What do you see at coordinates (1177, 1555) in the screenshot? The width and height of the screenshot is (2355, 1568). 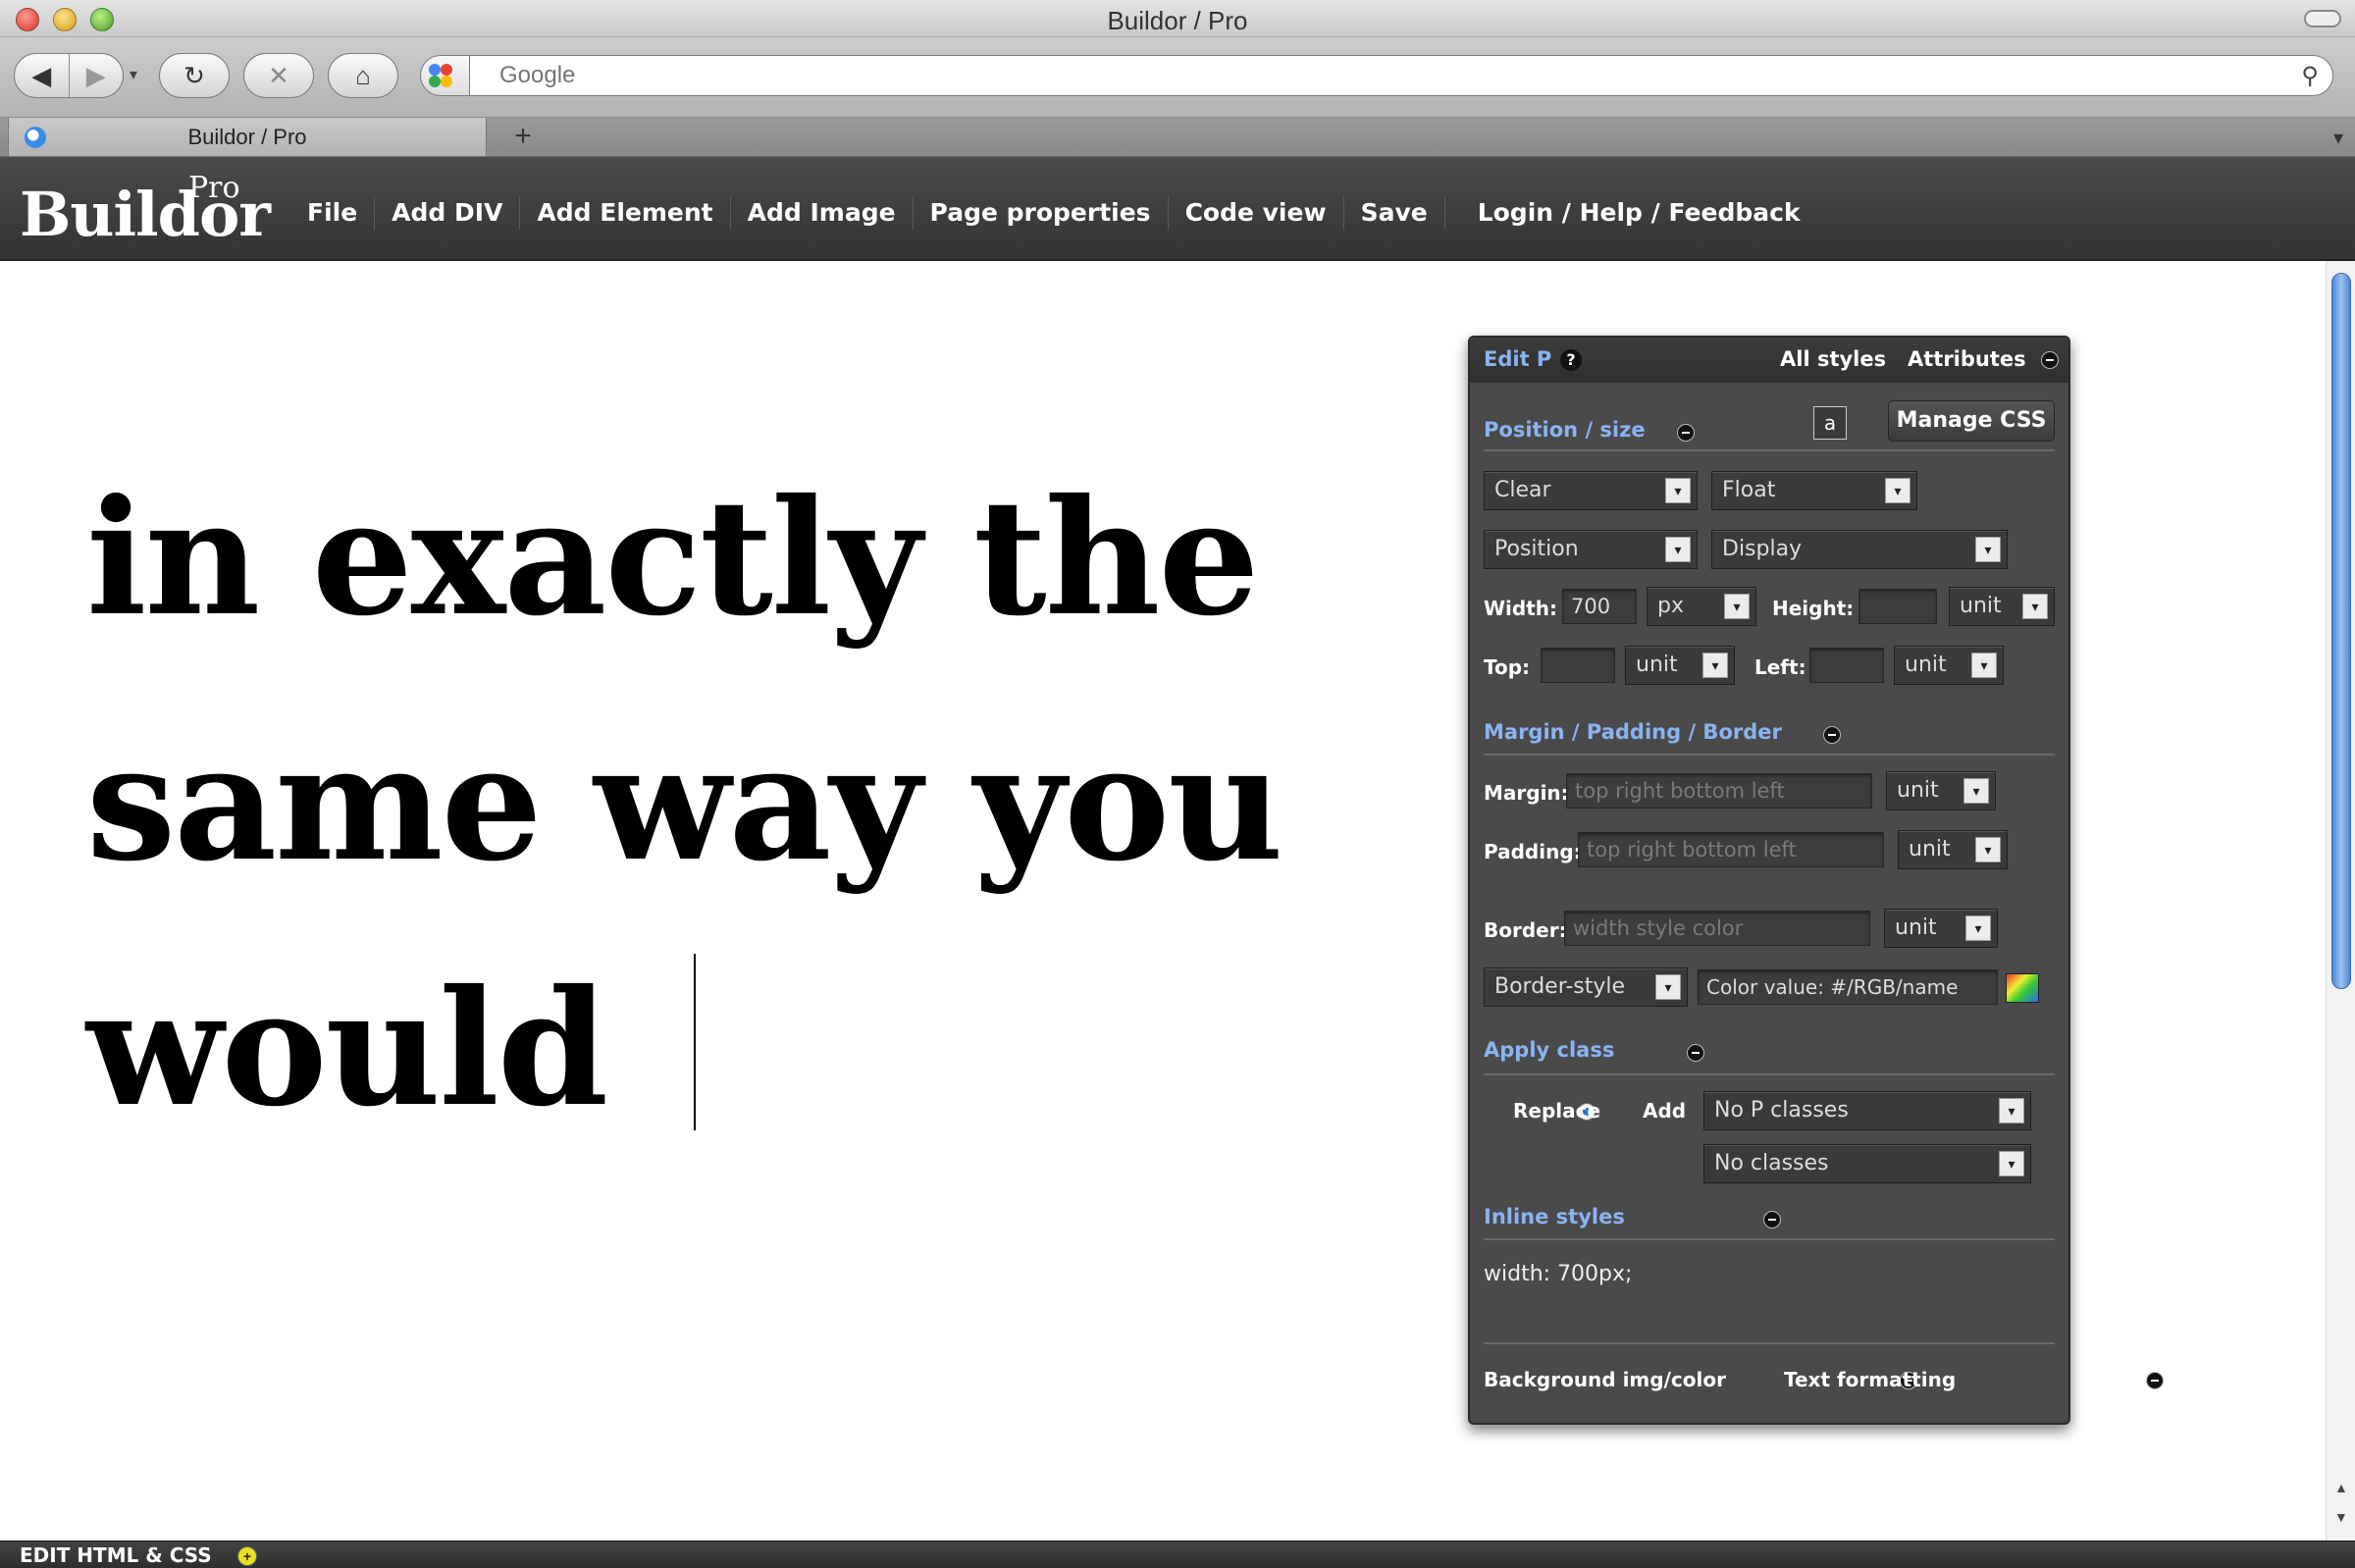 I see `bottom-editor-bar: EDIT HTML & CSS +` at bounding box center [1177, 1555].